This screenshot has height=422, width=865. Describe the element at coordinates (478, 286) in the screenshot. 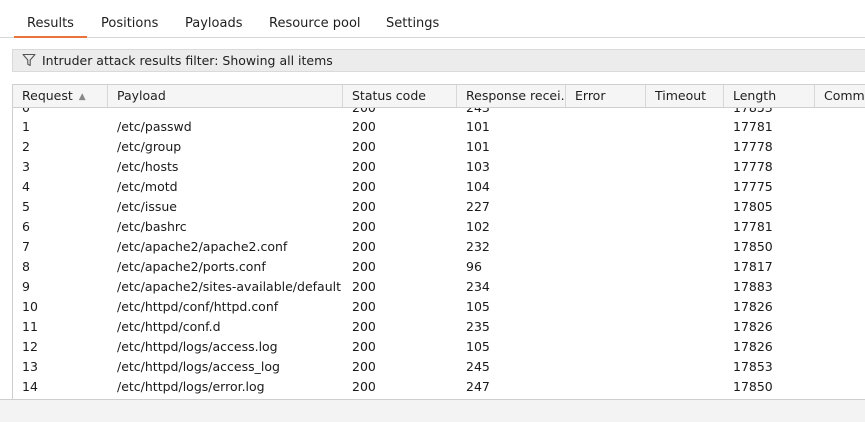

I see `cell-response: 234` at that location.